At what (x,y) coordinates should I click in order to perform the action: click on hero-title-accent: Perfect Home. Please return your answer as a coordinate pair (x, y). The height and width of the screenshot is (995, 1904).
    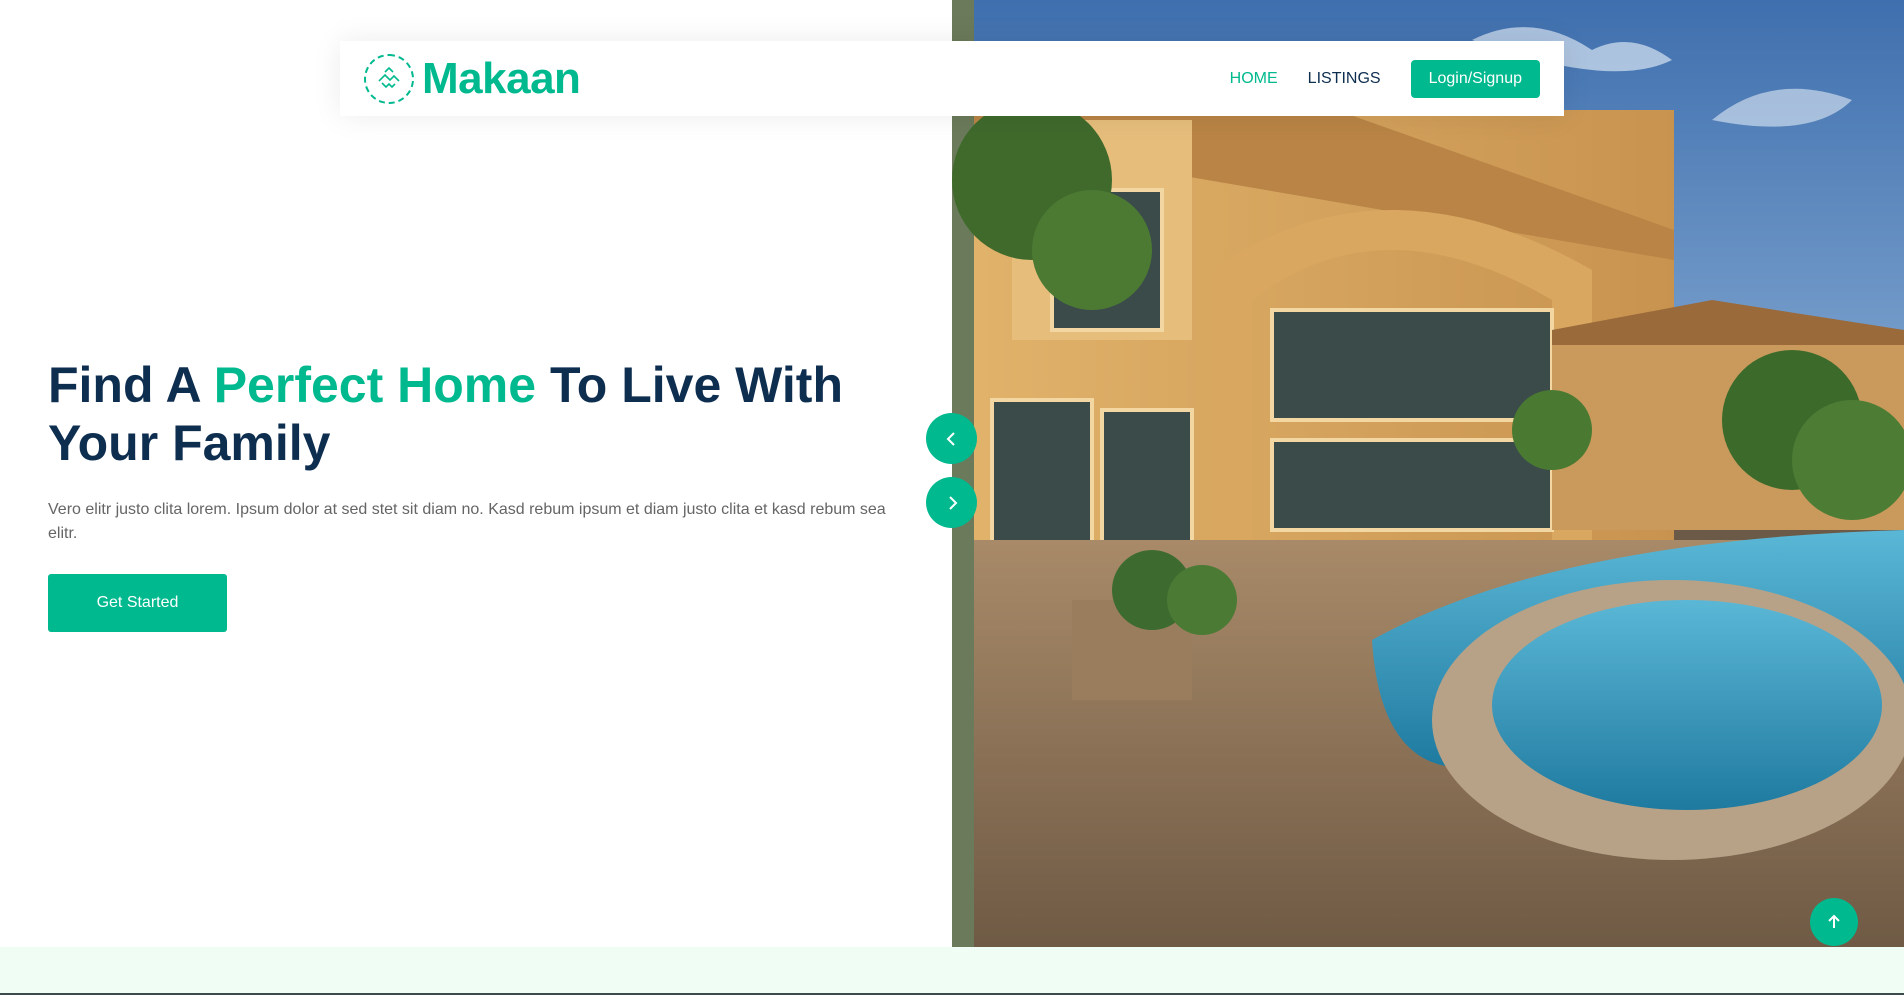
    Looking at the image, I should click on (375, 385).